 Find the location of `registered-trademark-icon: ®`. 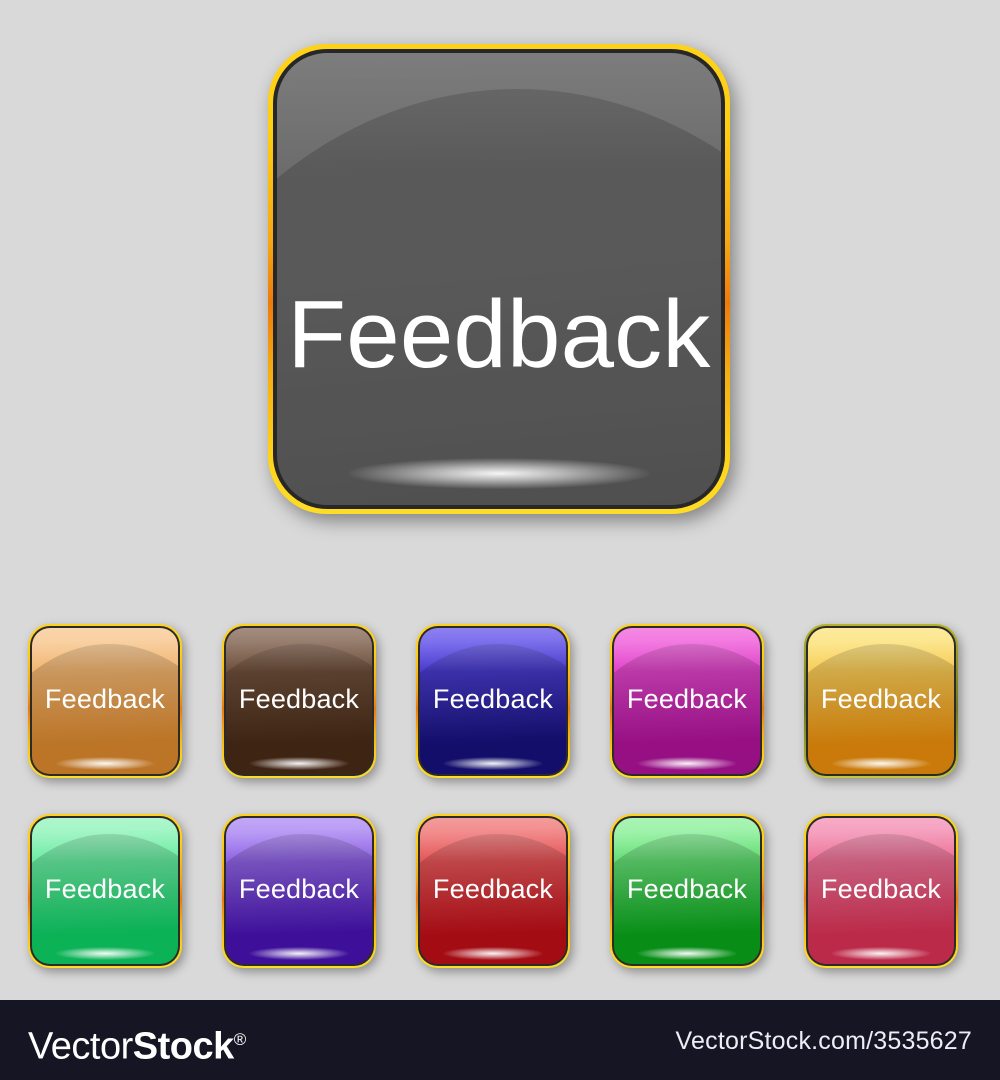

registered-trademark-icon: ® is located at coordinates (240, 1039).